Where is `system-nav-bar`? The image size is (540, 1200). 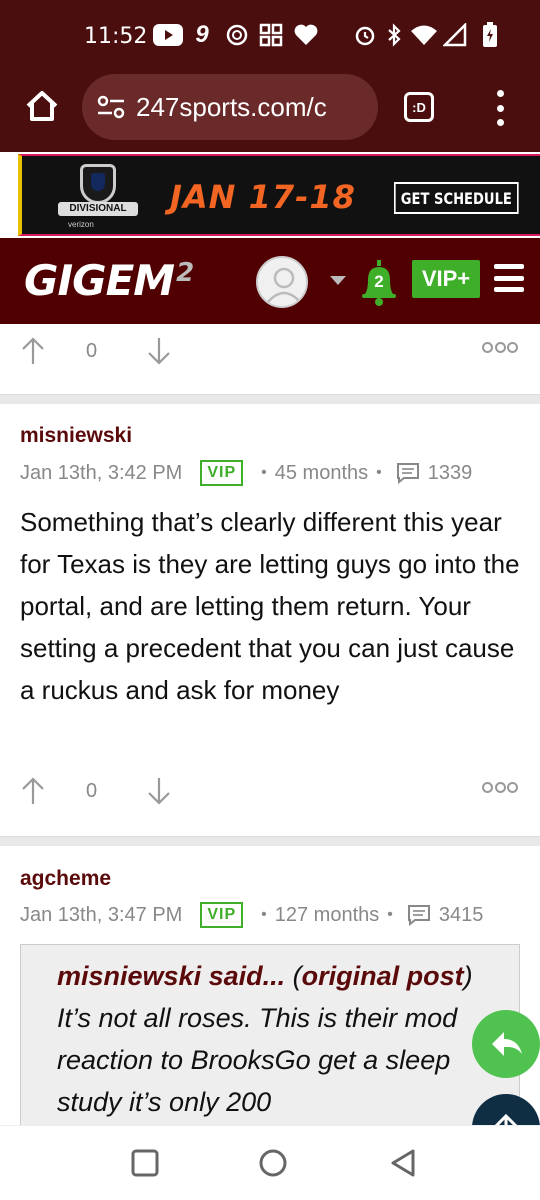 system-nav-bar is located at coordinates (270, 1162).